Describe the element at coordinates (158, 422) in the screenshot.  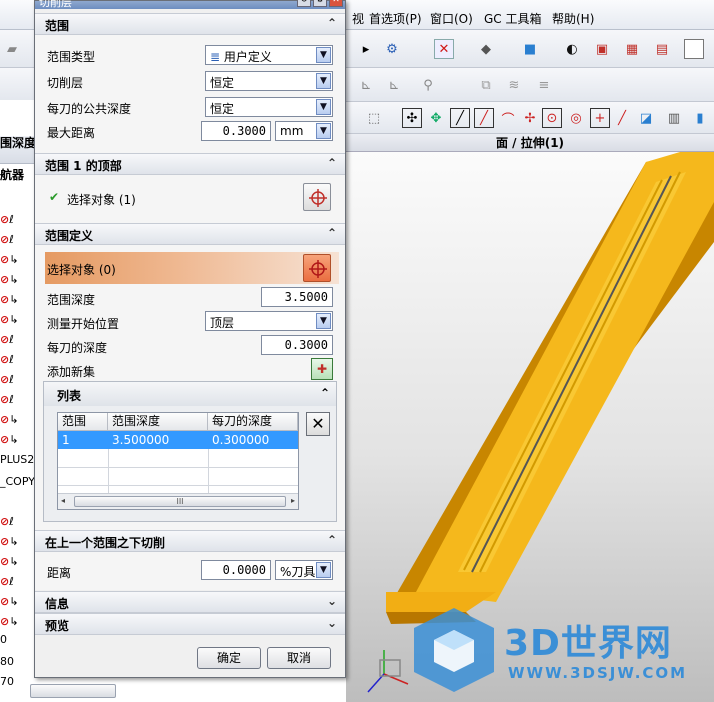
I see `column-header-range-depth: 范围深度` at that location.